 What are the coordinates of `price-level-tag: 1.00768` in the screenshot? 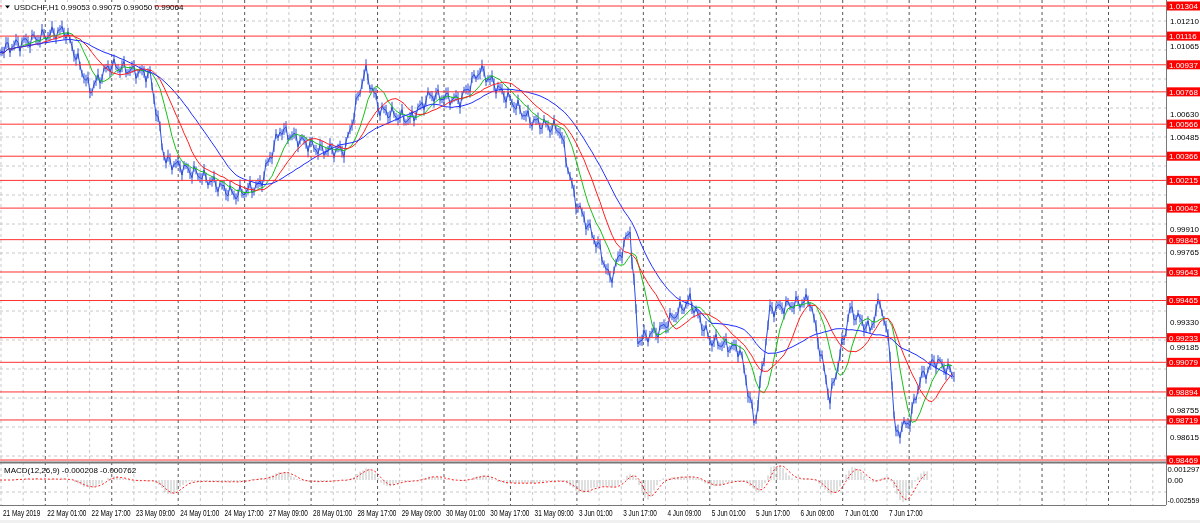 It's located at (1183, 92).